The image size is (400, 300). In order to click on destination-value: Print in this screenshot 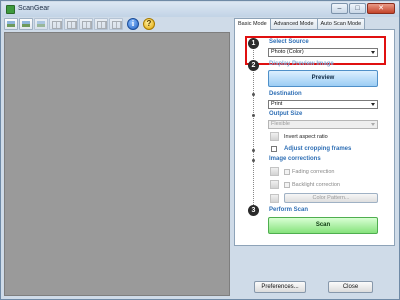, I will do `click(277, 104)`.